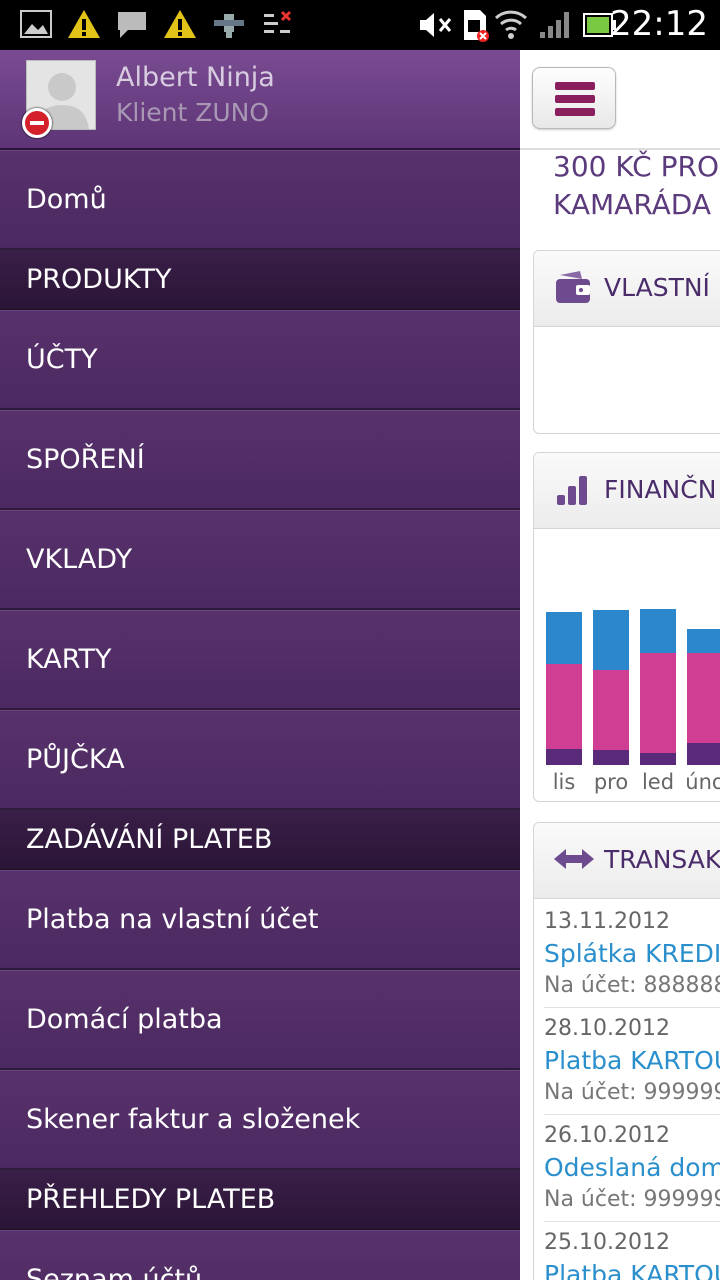  What do you see at coordinates (662, 287) in the screenshot?
I see `panel-title-own-accounts: VLASTNÍ I` at bounding box center [662, 287].